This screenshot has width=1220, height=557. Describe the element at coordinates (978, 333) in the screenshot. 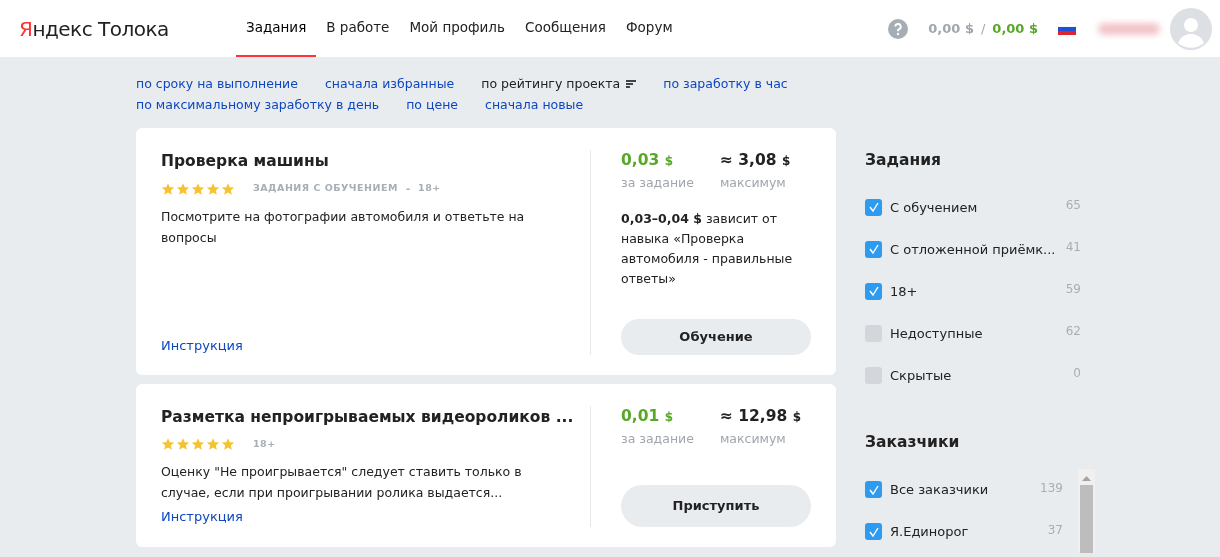

I see `filter-label: Недоступные` at that location.